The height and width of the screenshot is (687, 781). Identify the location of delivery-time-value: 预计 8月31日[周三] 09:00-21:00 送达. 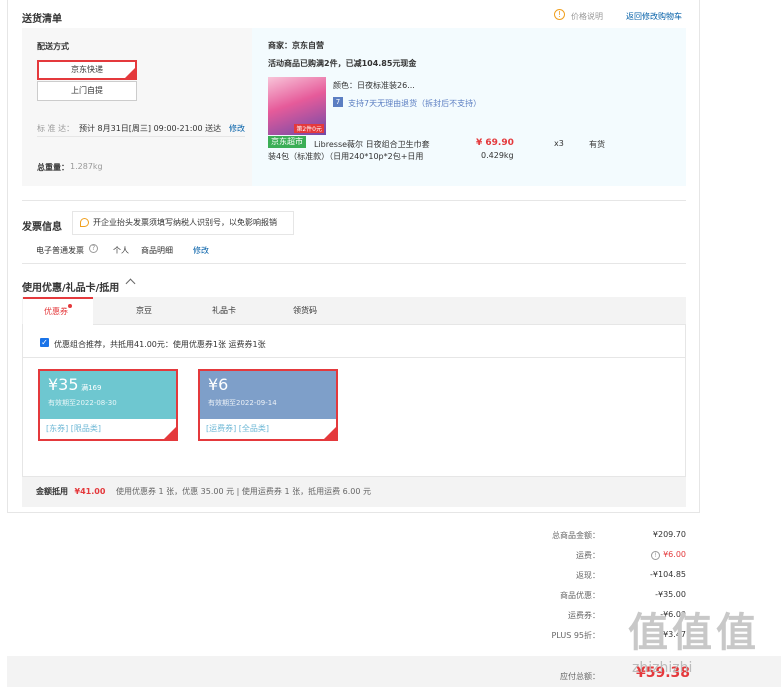
(150, 128).